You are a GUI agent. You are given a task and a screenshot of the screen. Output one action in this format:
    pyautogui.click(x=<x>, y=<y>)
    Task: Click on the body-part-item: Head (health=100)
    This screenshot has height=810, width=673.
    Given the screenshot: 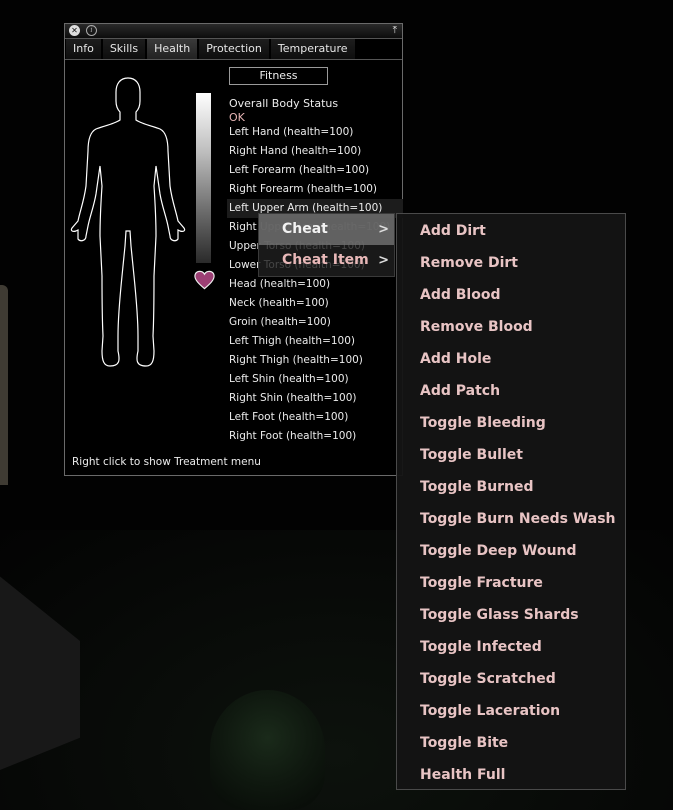 What is the action you would take?
    pyautogui.click(x=315, y=284)
    